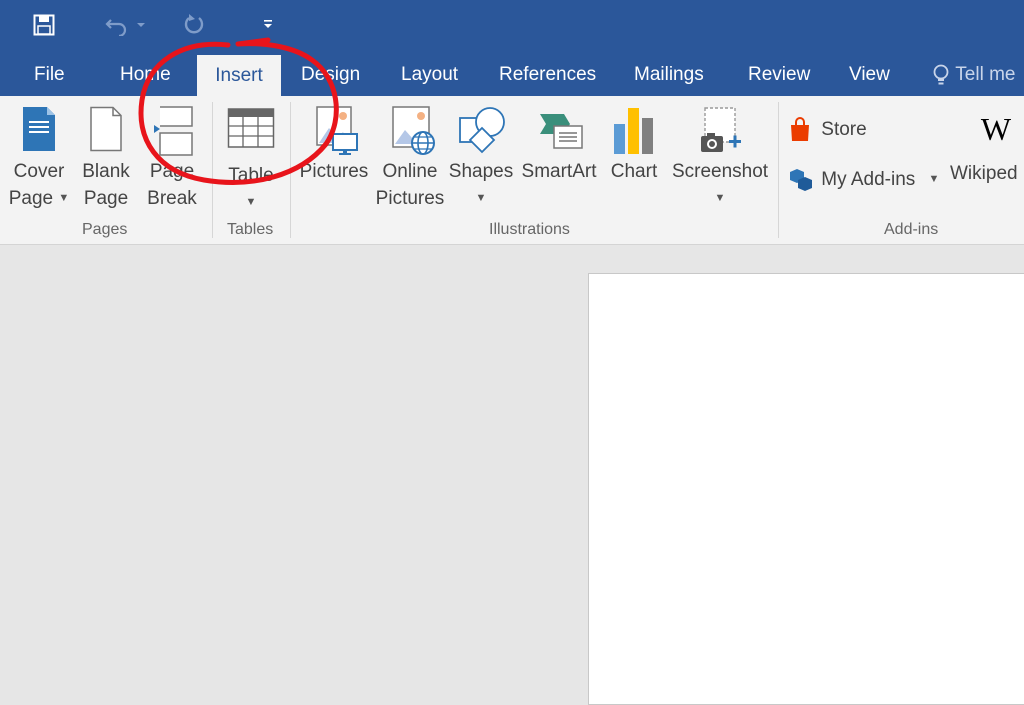  What do you see at coordinates (634, 171) in the screenshot?
I see `chart-label: Chart` at bounding box center [634, 171].